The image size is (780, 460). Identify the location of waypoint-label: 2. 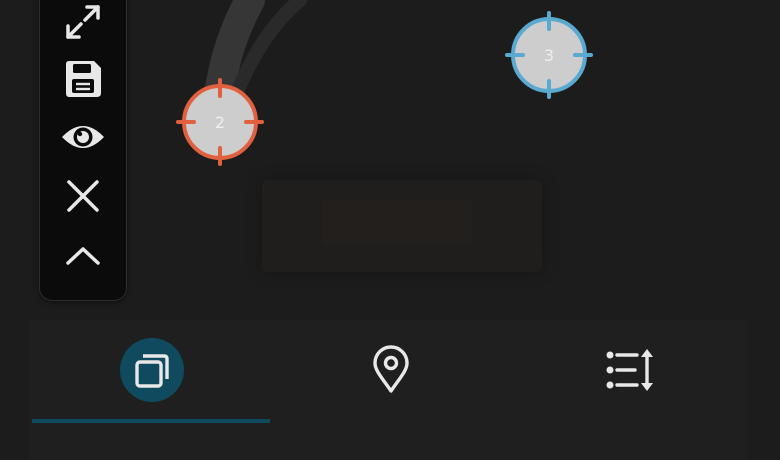
(220, 122).